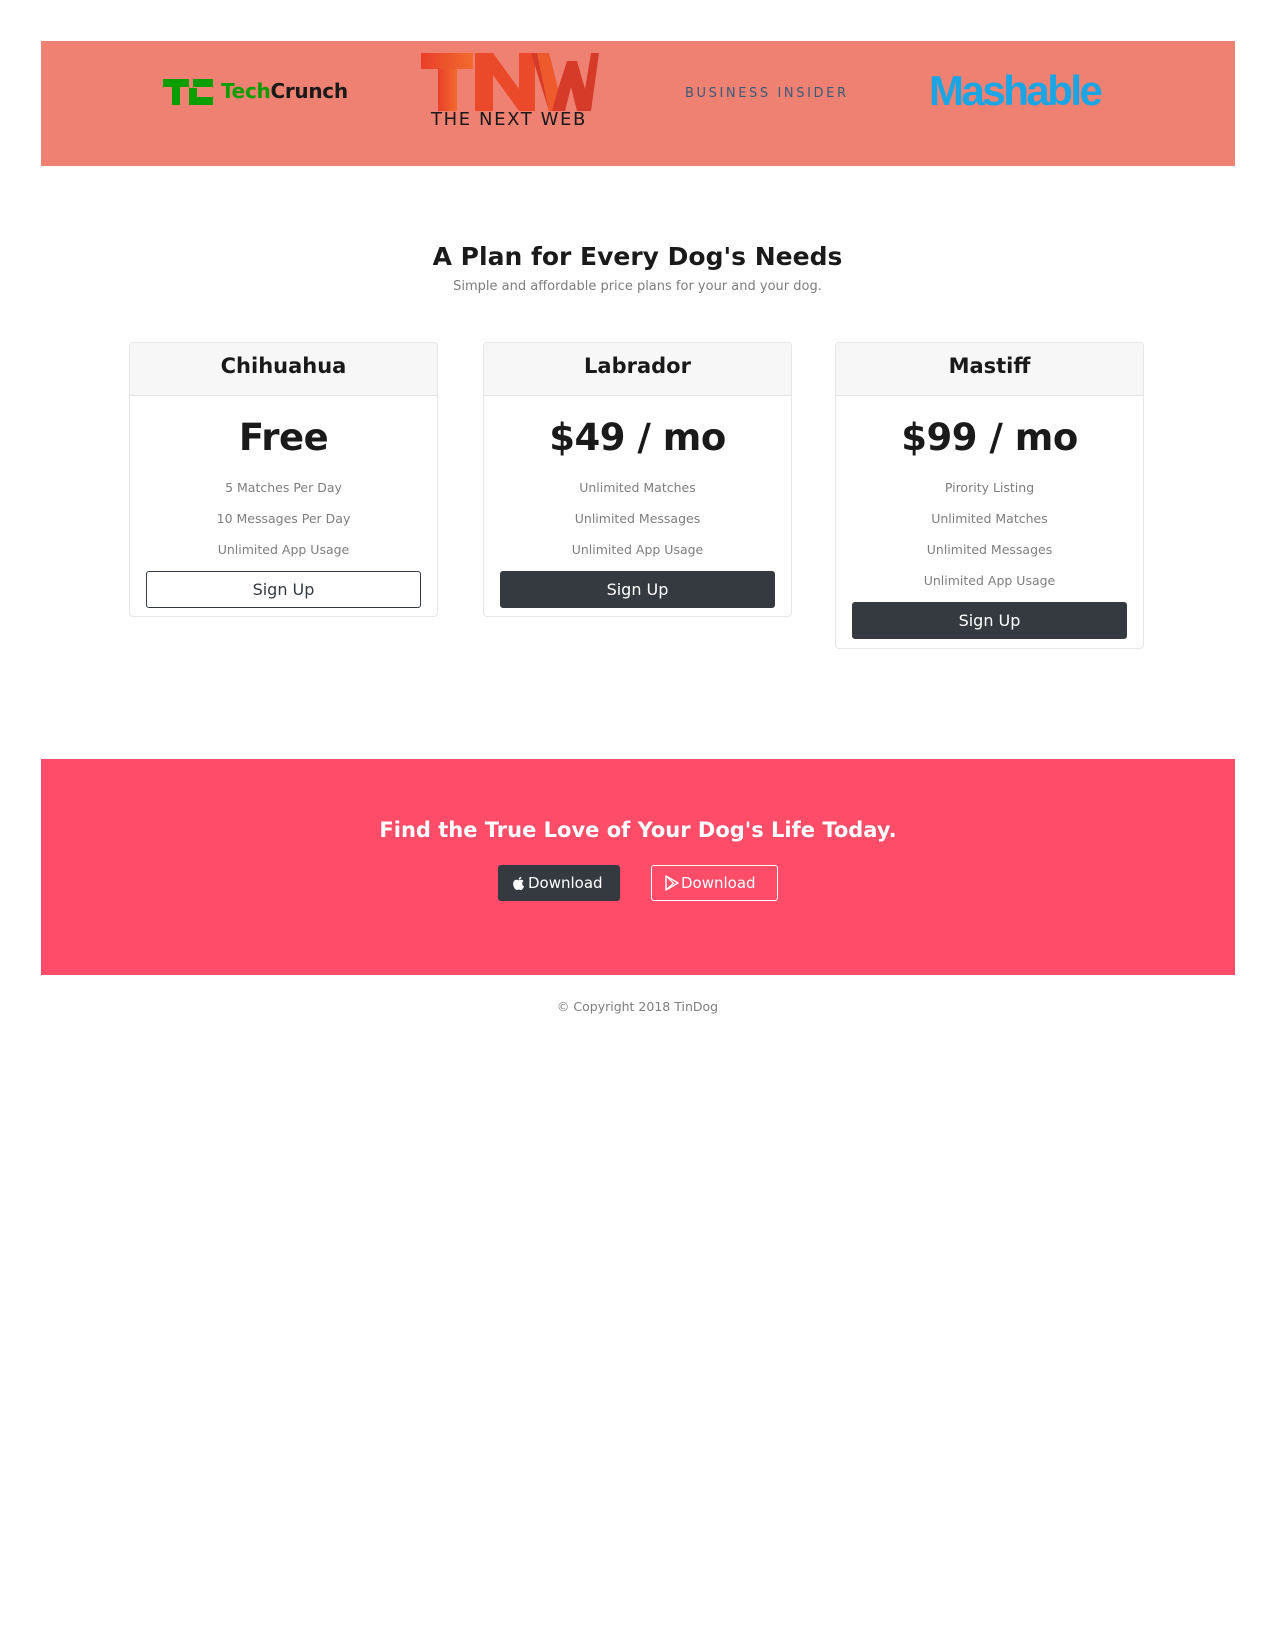  I want to click on plan-feature: 10 Messages Per Day, so click(283, 518).